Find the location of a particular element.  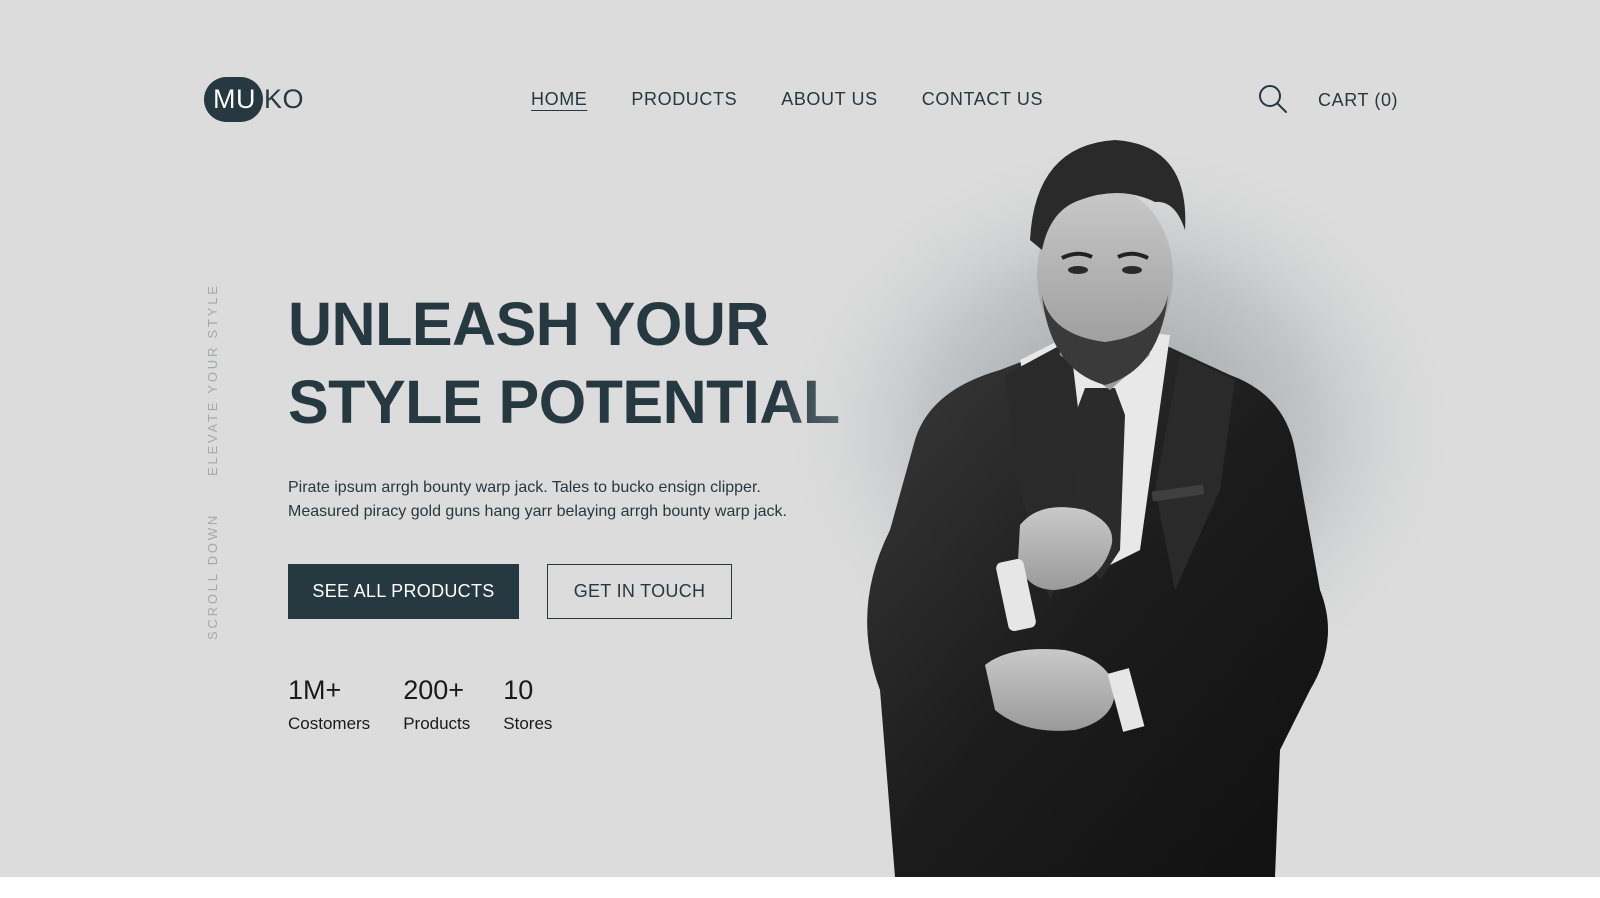

stat-value: 10 is located at coordinates (518, 690).